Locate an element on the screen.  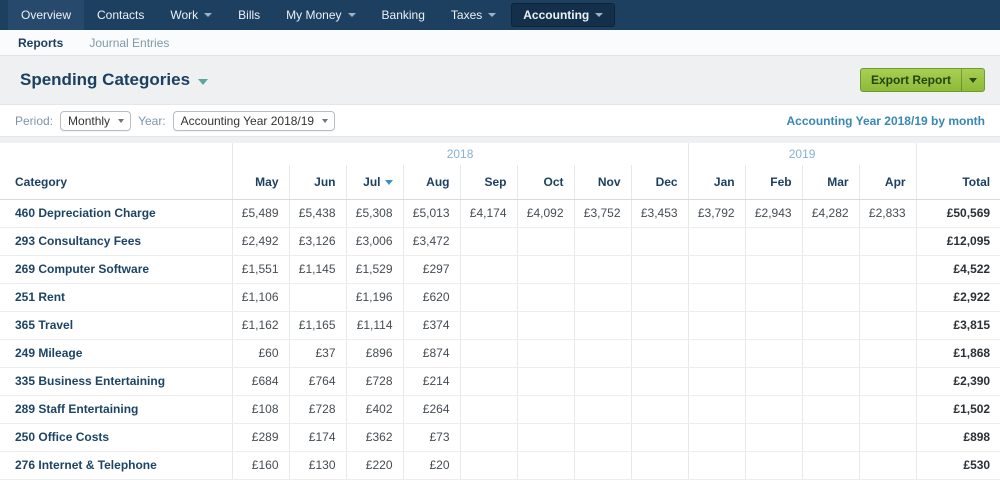
nav-item-taxes: Taxes is located at coordinates (473, 15).